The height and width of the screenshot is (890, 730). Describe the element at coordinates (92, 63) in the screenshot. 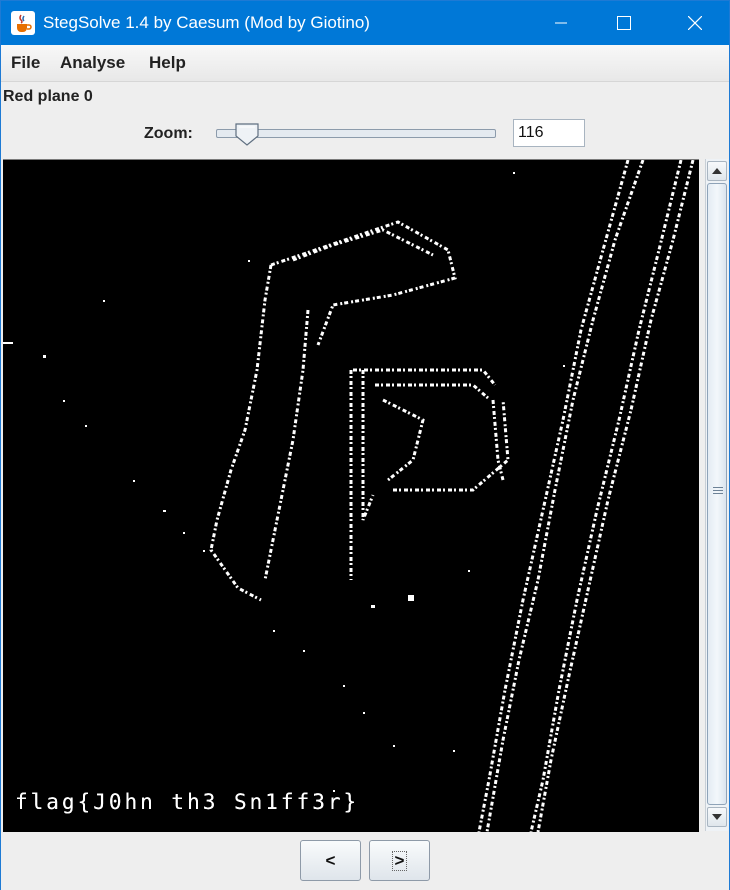

I see `menu-analyse: Analyse` at that location.